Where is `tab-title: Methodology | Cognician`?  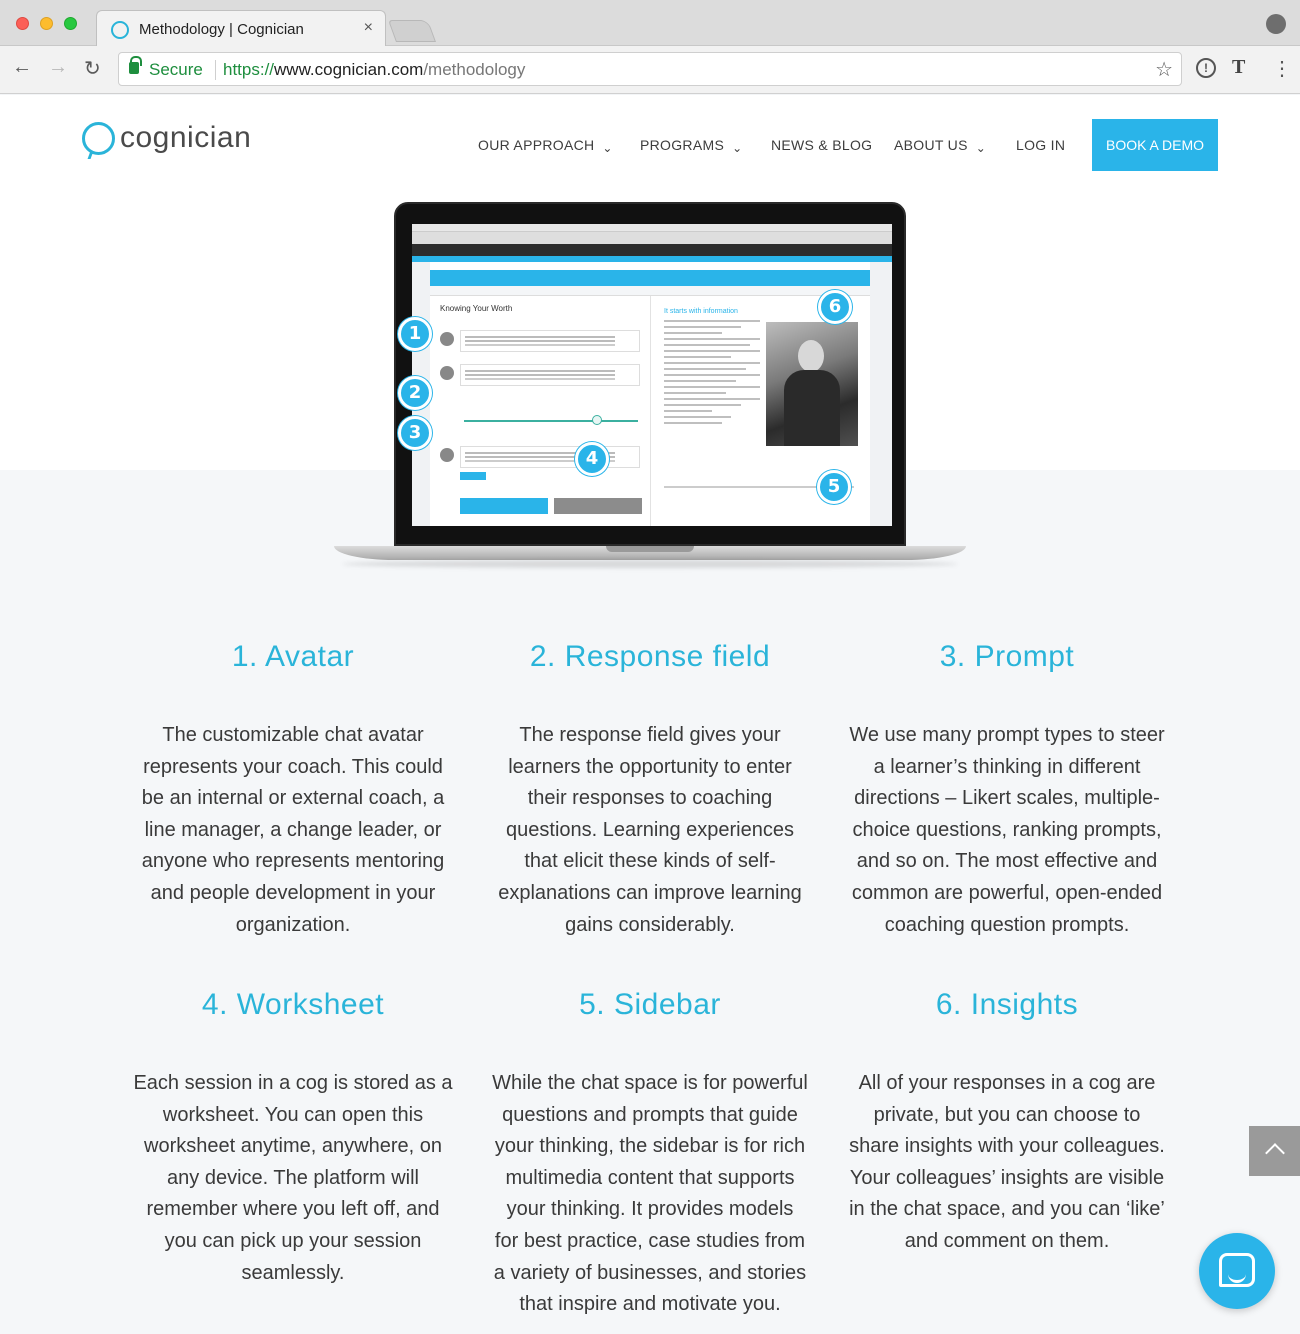 tab-title: Methodology | Cognician is located at coordinates (221, 29).